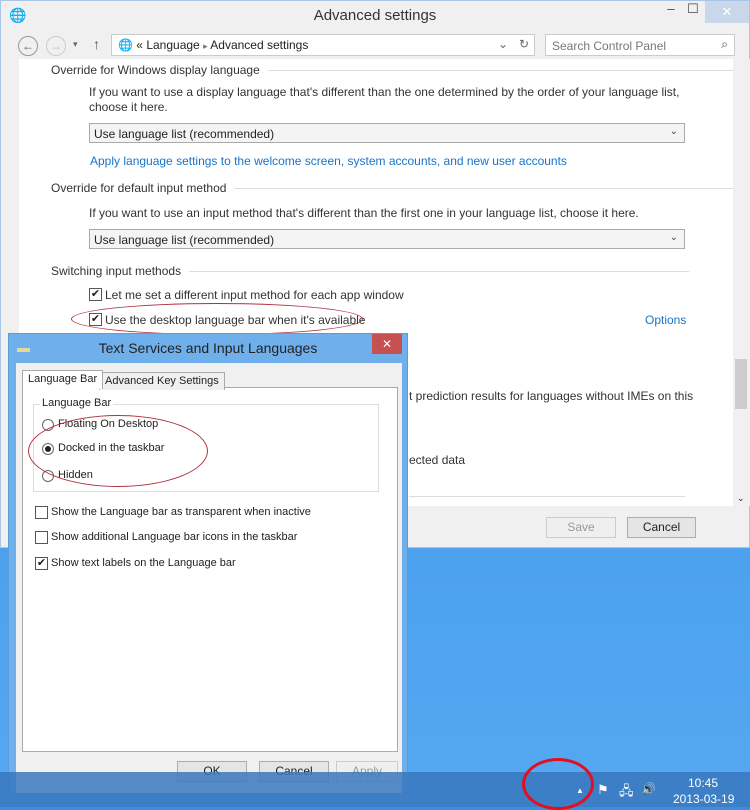  What do you see at coordinates (41, 563) in the screenshot?
I see `text-labels-checkbox: ✔` at bounding box center [41, 563].